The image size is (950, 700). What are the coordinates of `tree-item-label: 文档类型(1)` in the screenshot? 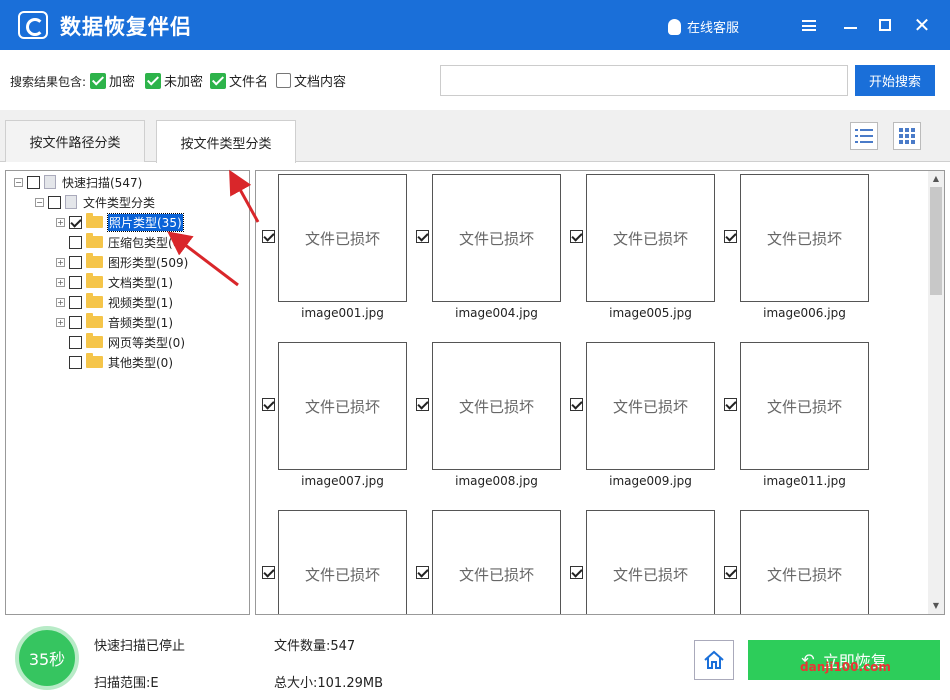 It's located at (140, 282).